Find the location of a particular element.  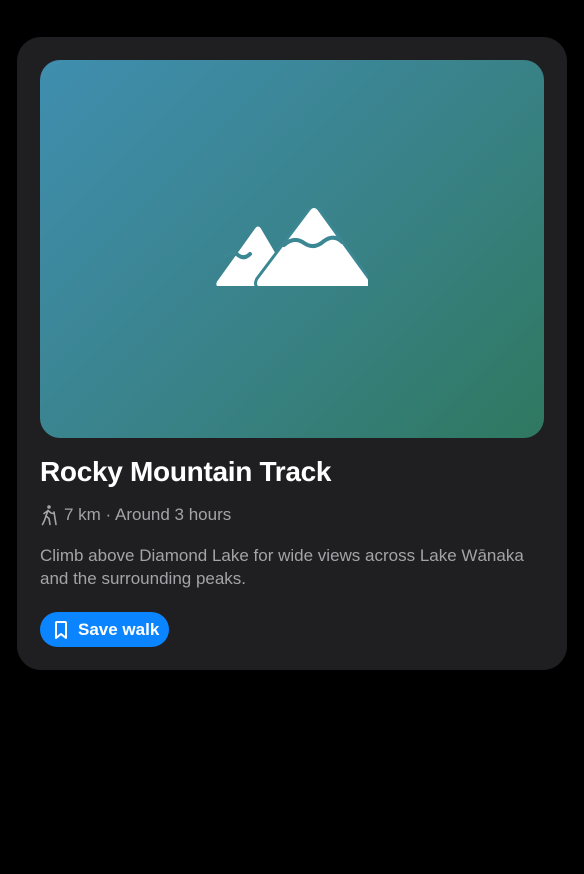

walk-title: Rocky Mountain Track is located at coordinates (186, 471).